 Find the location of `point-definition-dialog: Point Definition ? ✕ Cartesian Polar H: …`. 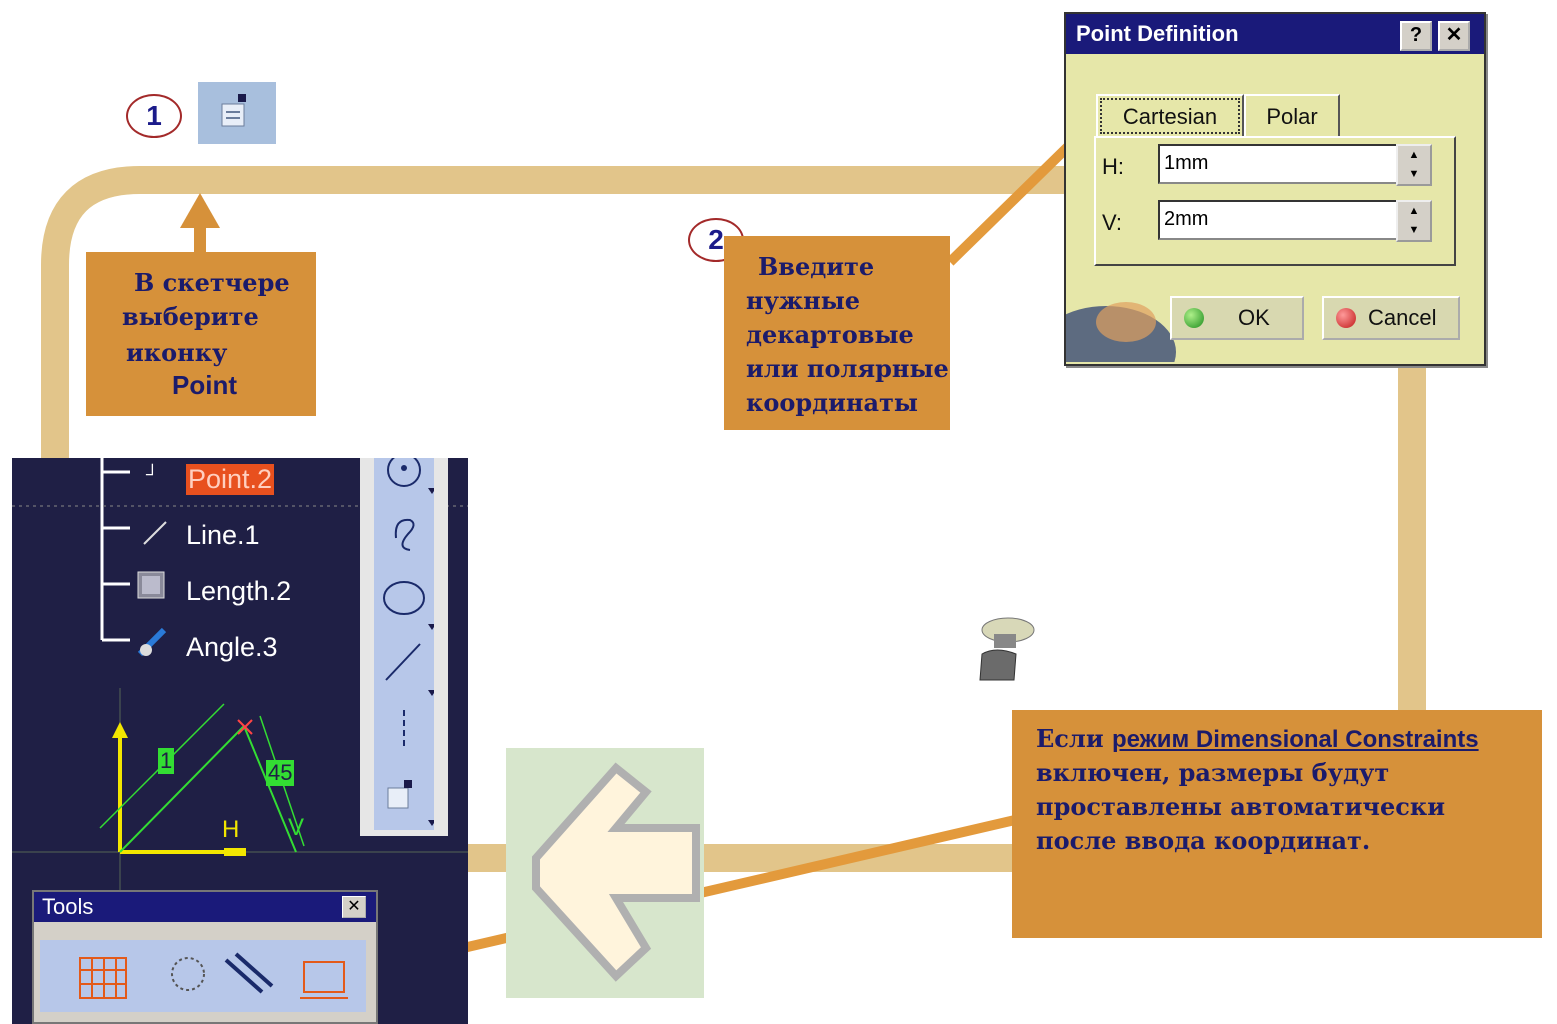

point-definition-dialog: Point Definition ? ✕ Cartesian Polar H: … is located at coordinates (1275, 189).